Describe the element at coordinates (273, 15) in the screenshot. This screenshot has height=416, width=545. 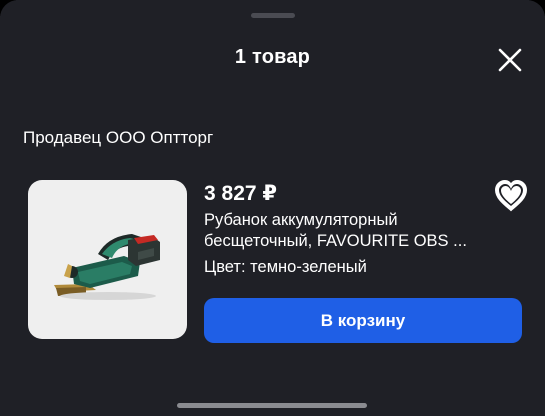
I see `sheet-grabber` at that location.